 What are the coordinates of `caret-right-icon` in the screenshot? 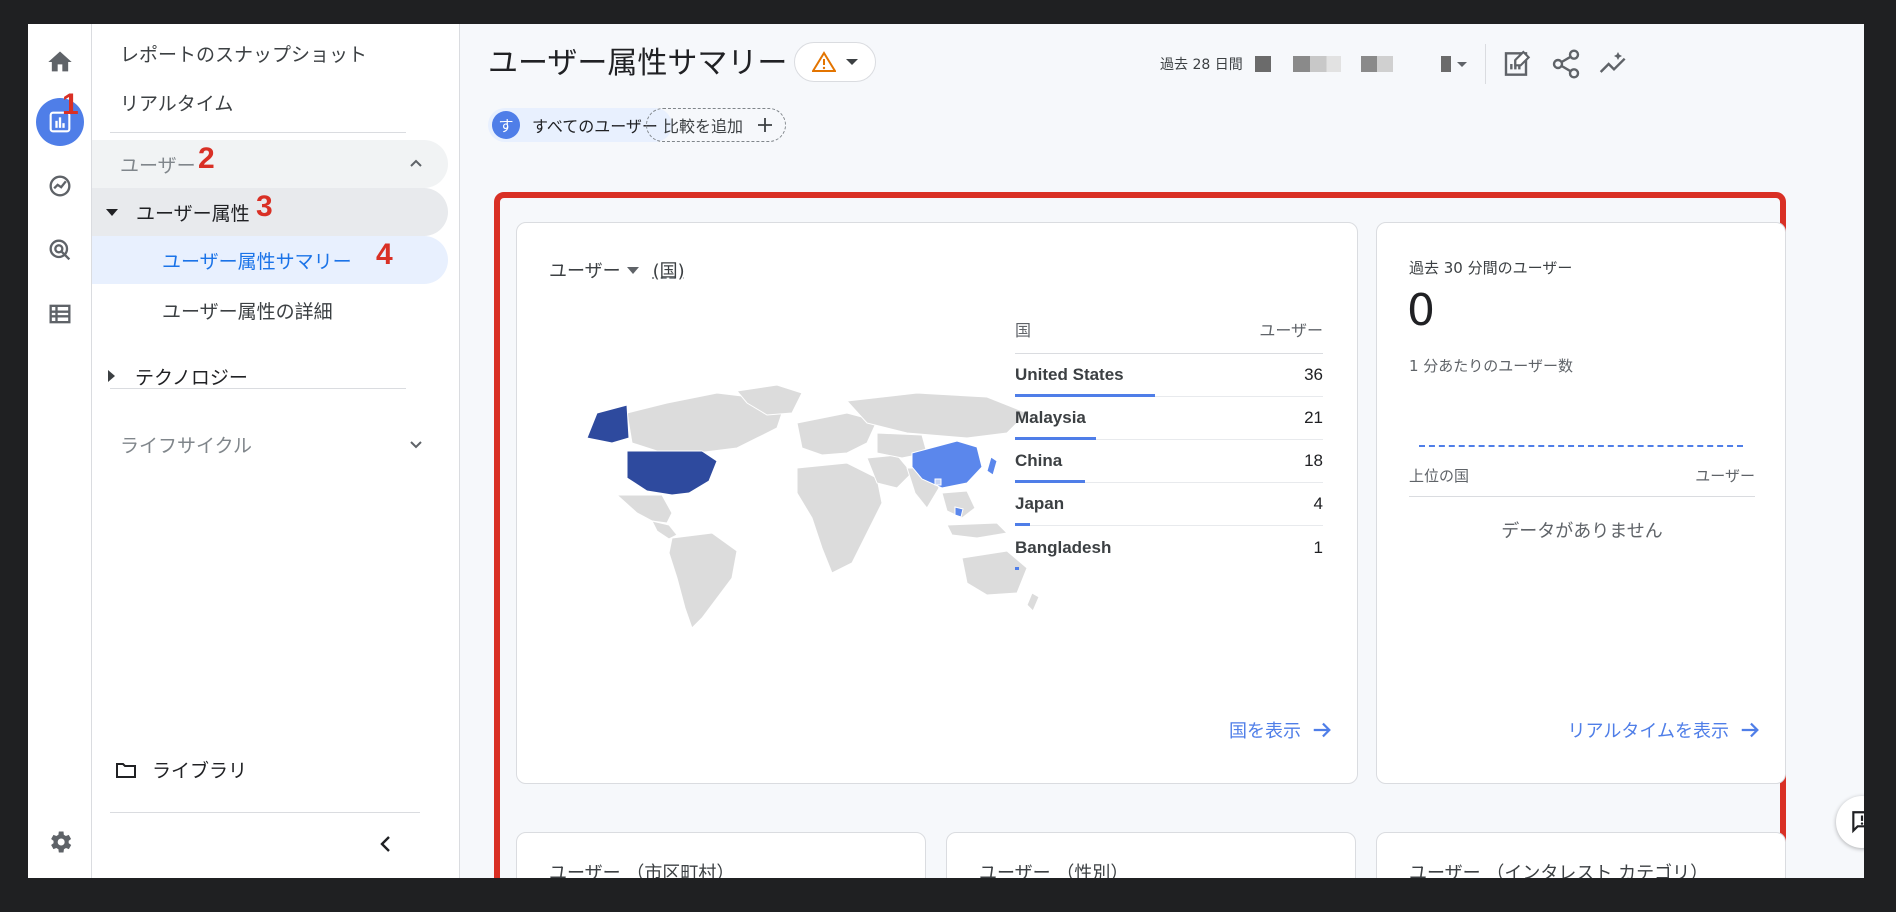 It's located at (111, 376).